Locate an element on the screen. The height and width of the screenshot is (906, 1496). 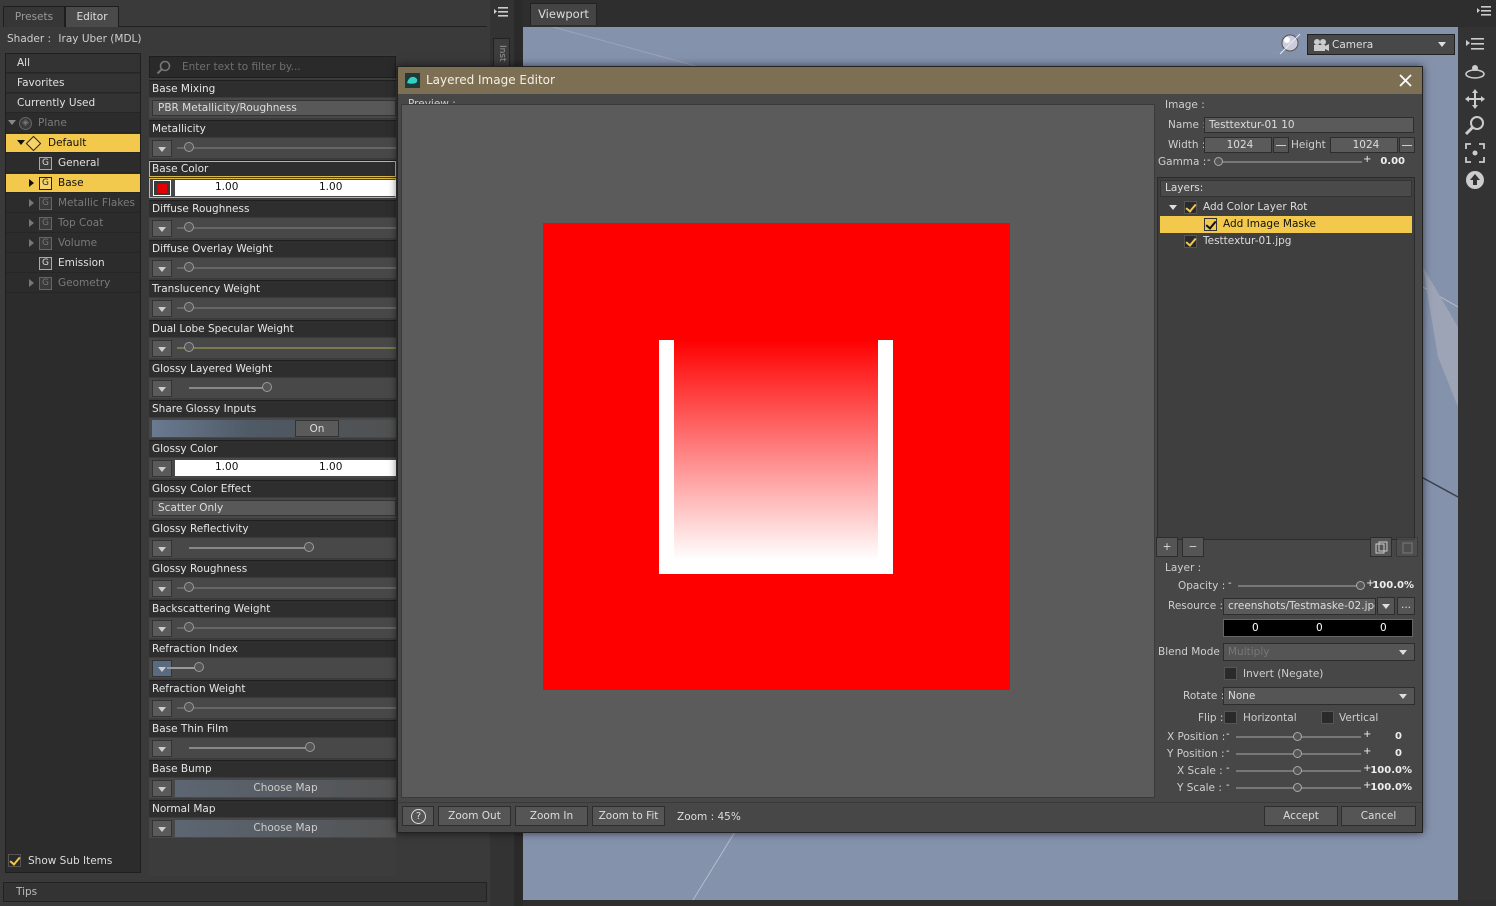
frame-icon is located at coordinates (1475, 153).